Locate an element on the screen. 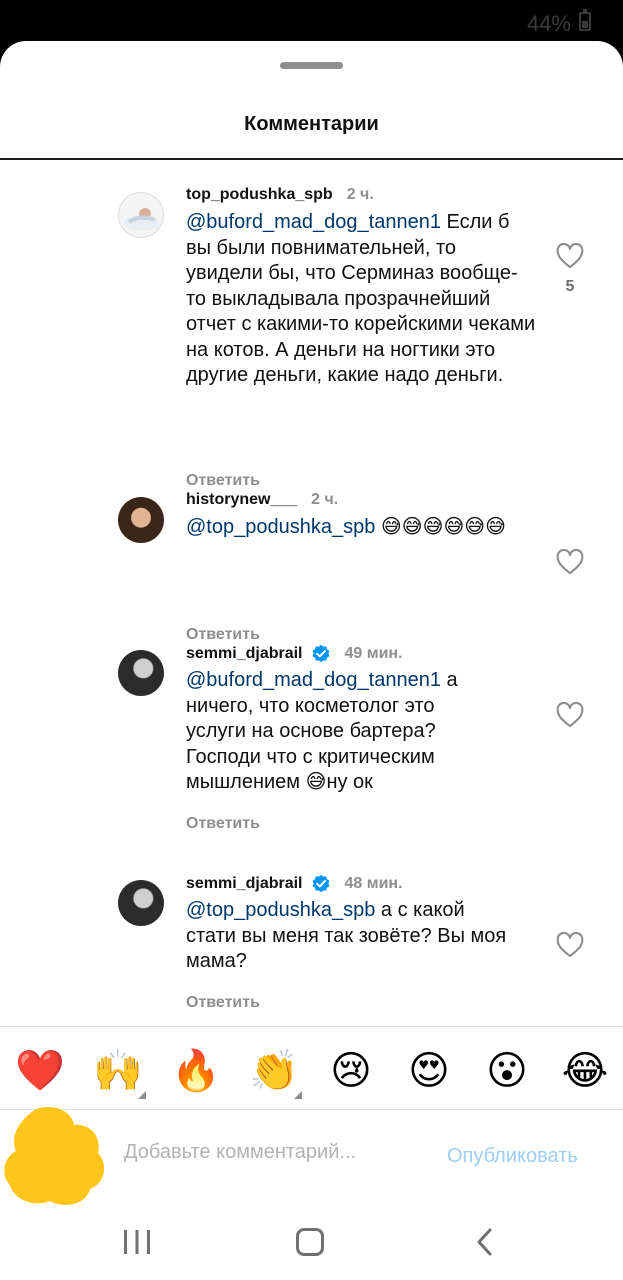 This screenshot has height=1280, width=623. redacted-avatar-scribble is located at coordinates (54, 1155).